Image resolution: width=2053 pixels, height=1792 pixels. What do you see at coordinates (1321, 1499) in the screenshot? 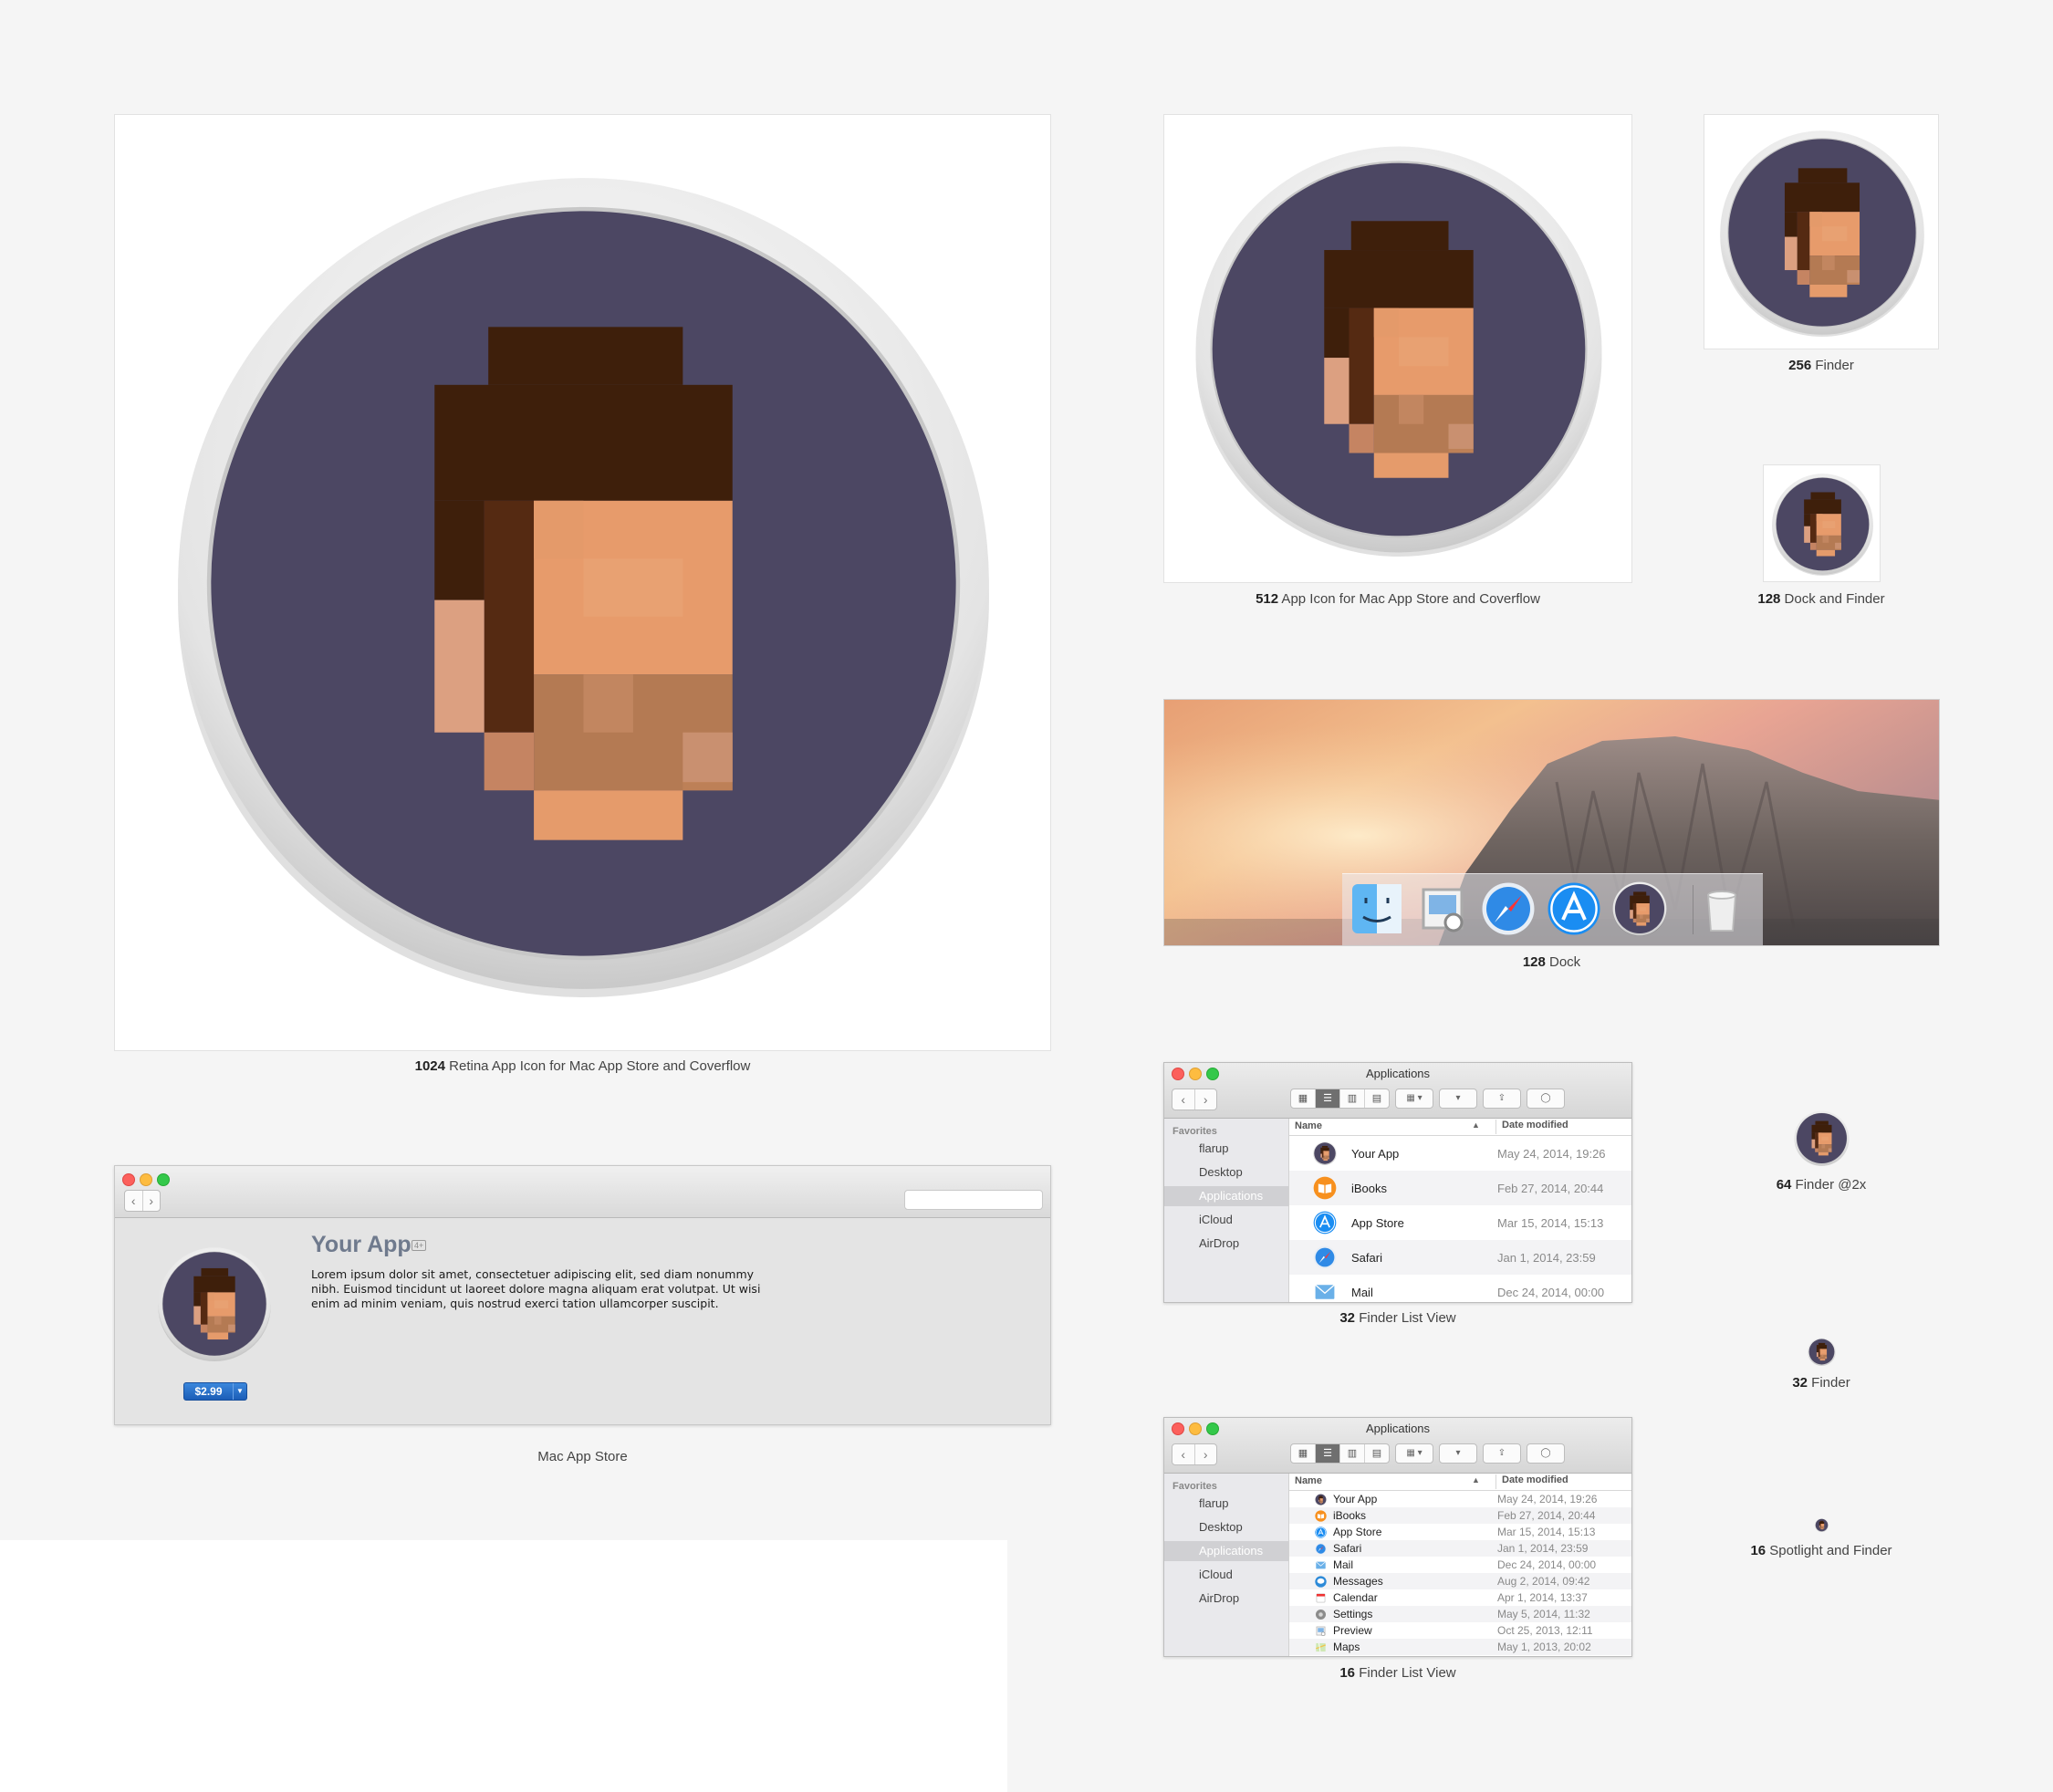
I see `your-app-icon` at bounding box center [1321, 1499].